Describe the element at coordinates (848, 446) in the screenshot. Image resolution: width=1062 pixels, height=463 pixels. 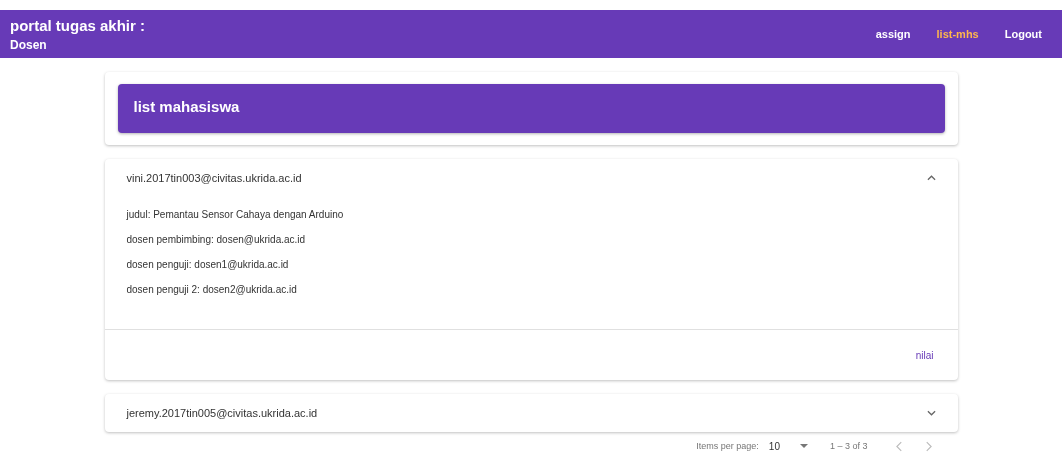
I see `range-label: 1 – 3 of 3` at that location.